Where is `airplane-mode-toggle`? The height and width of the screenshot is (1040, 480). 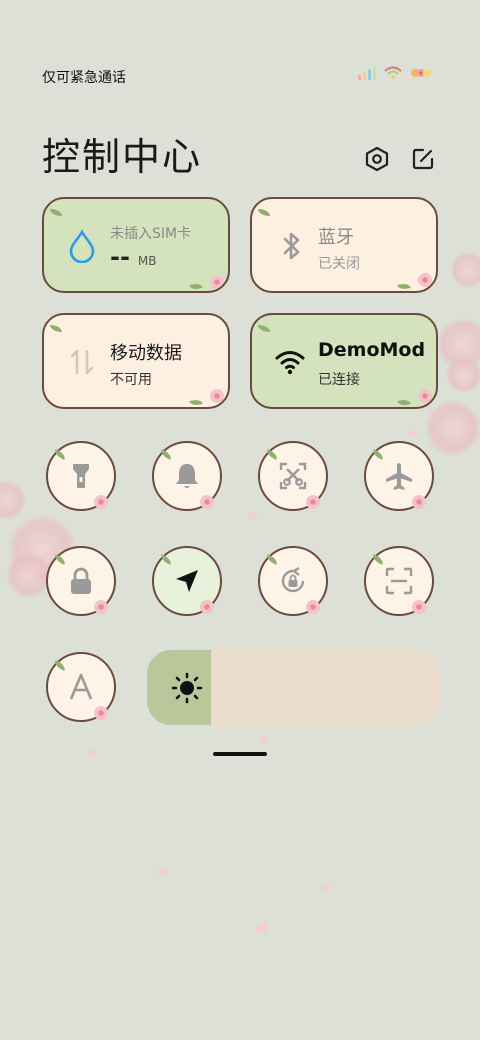
airplane-mode-toggle is located at coordinates (399, 476).